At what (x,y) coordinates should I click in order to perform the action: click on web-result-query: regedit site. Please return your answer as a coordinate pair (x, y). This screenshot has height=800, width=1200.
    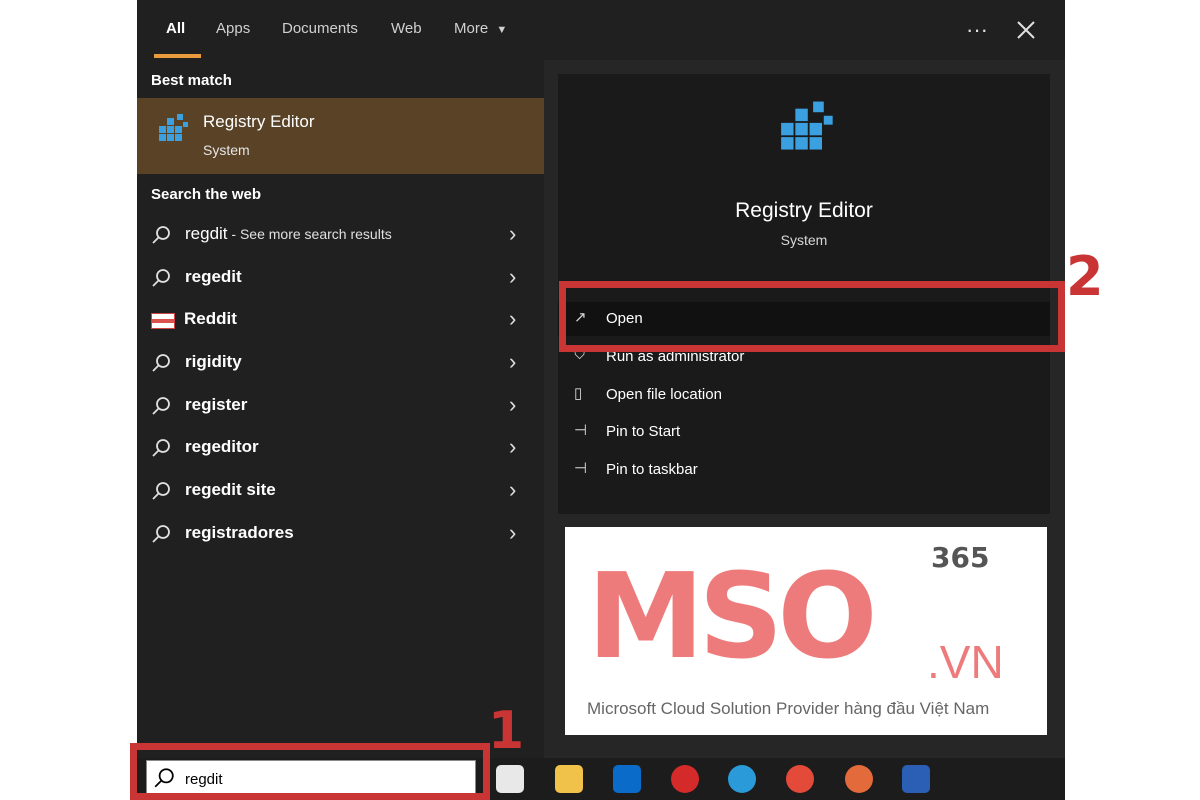
    Looking at the image, I should click on (230, 489).